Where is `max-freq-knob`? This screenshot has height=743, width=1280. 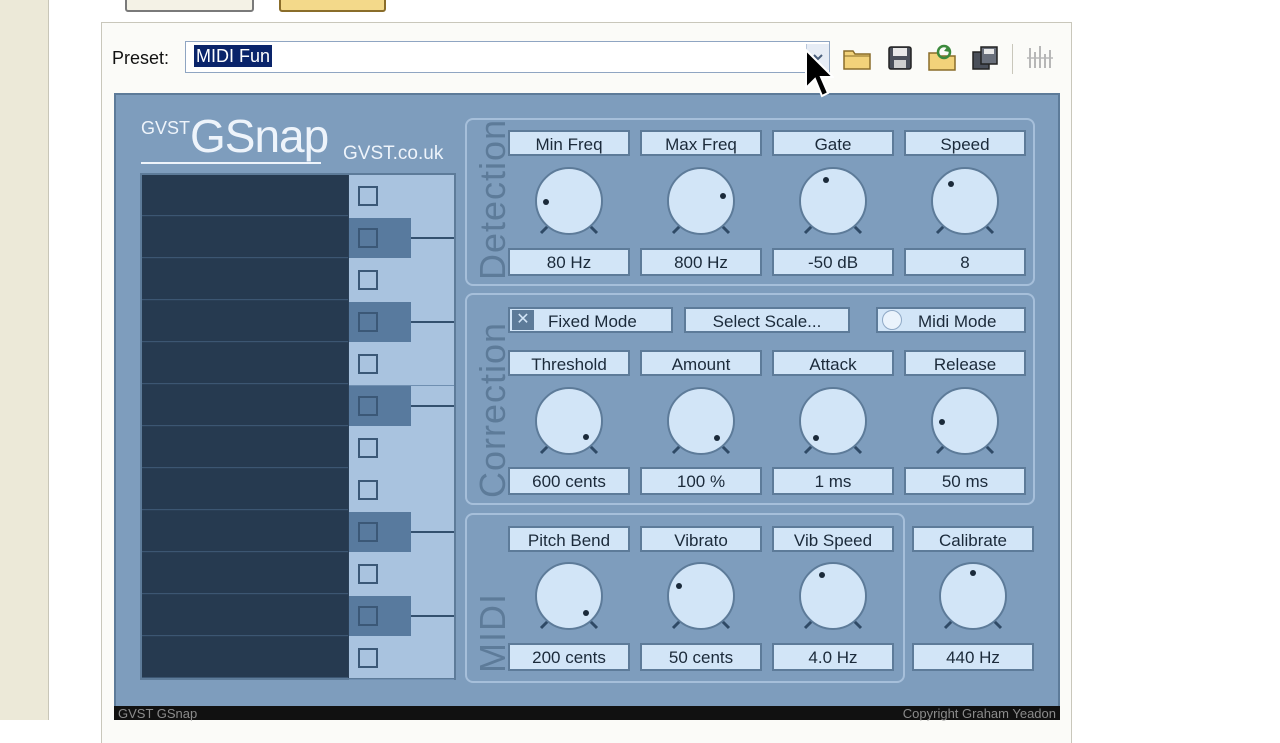 max-freq-knob is located at coordinates (701, 203).